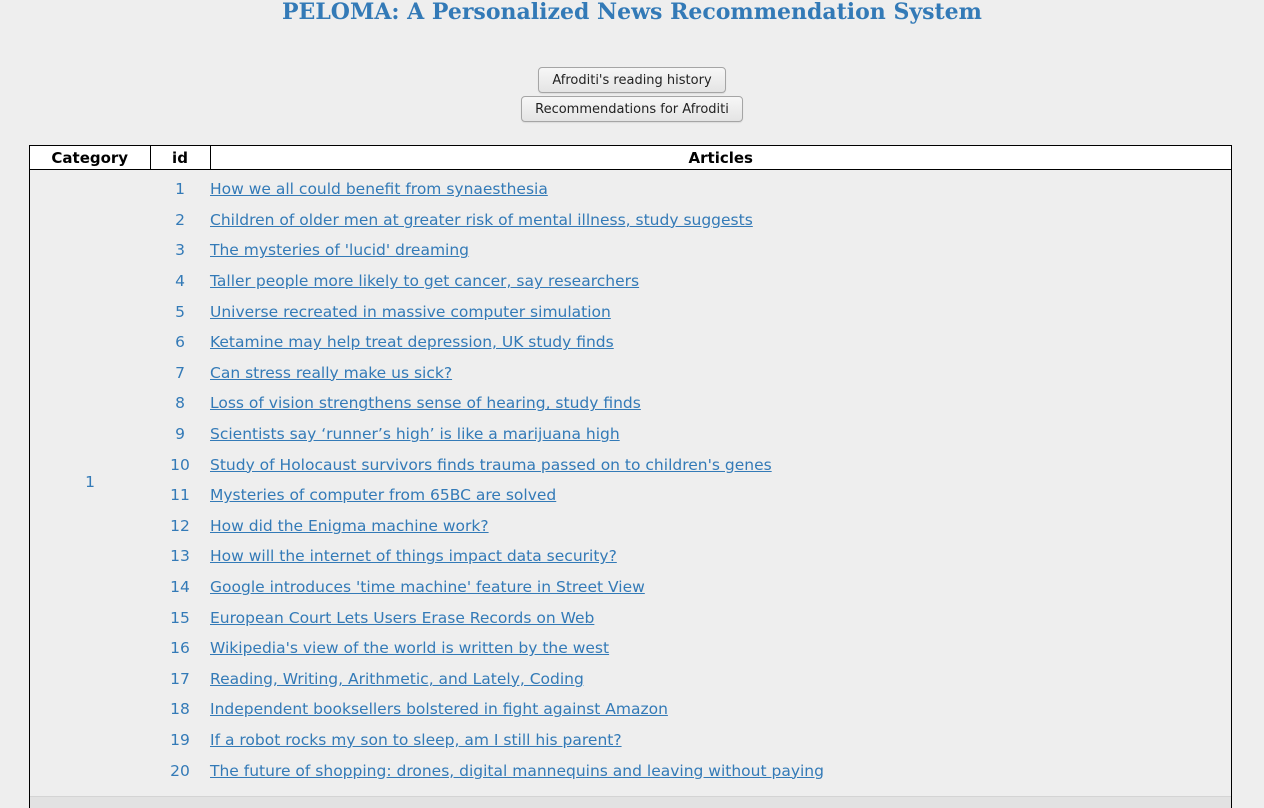 Image resolution: width=1264 pixels, height=808 pixels. I want to click on article-id-cell: 17, so click(180, 678).